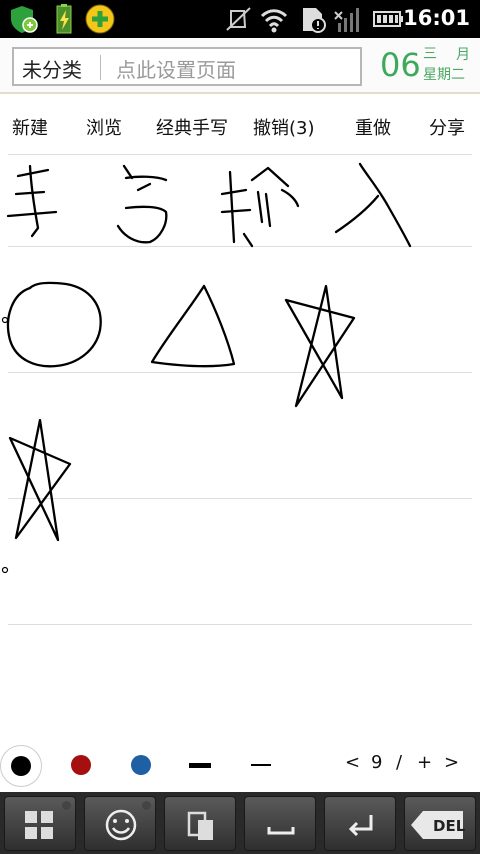 This screenshot has width=480, height=854. I want to click on page-title-field: 未分类 点此设置页面, so click(187, 66).